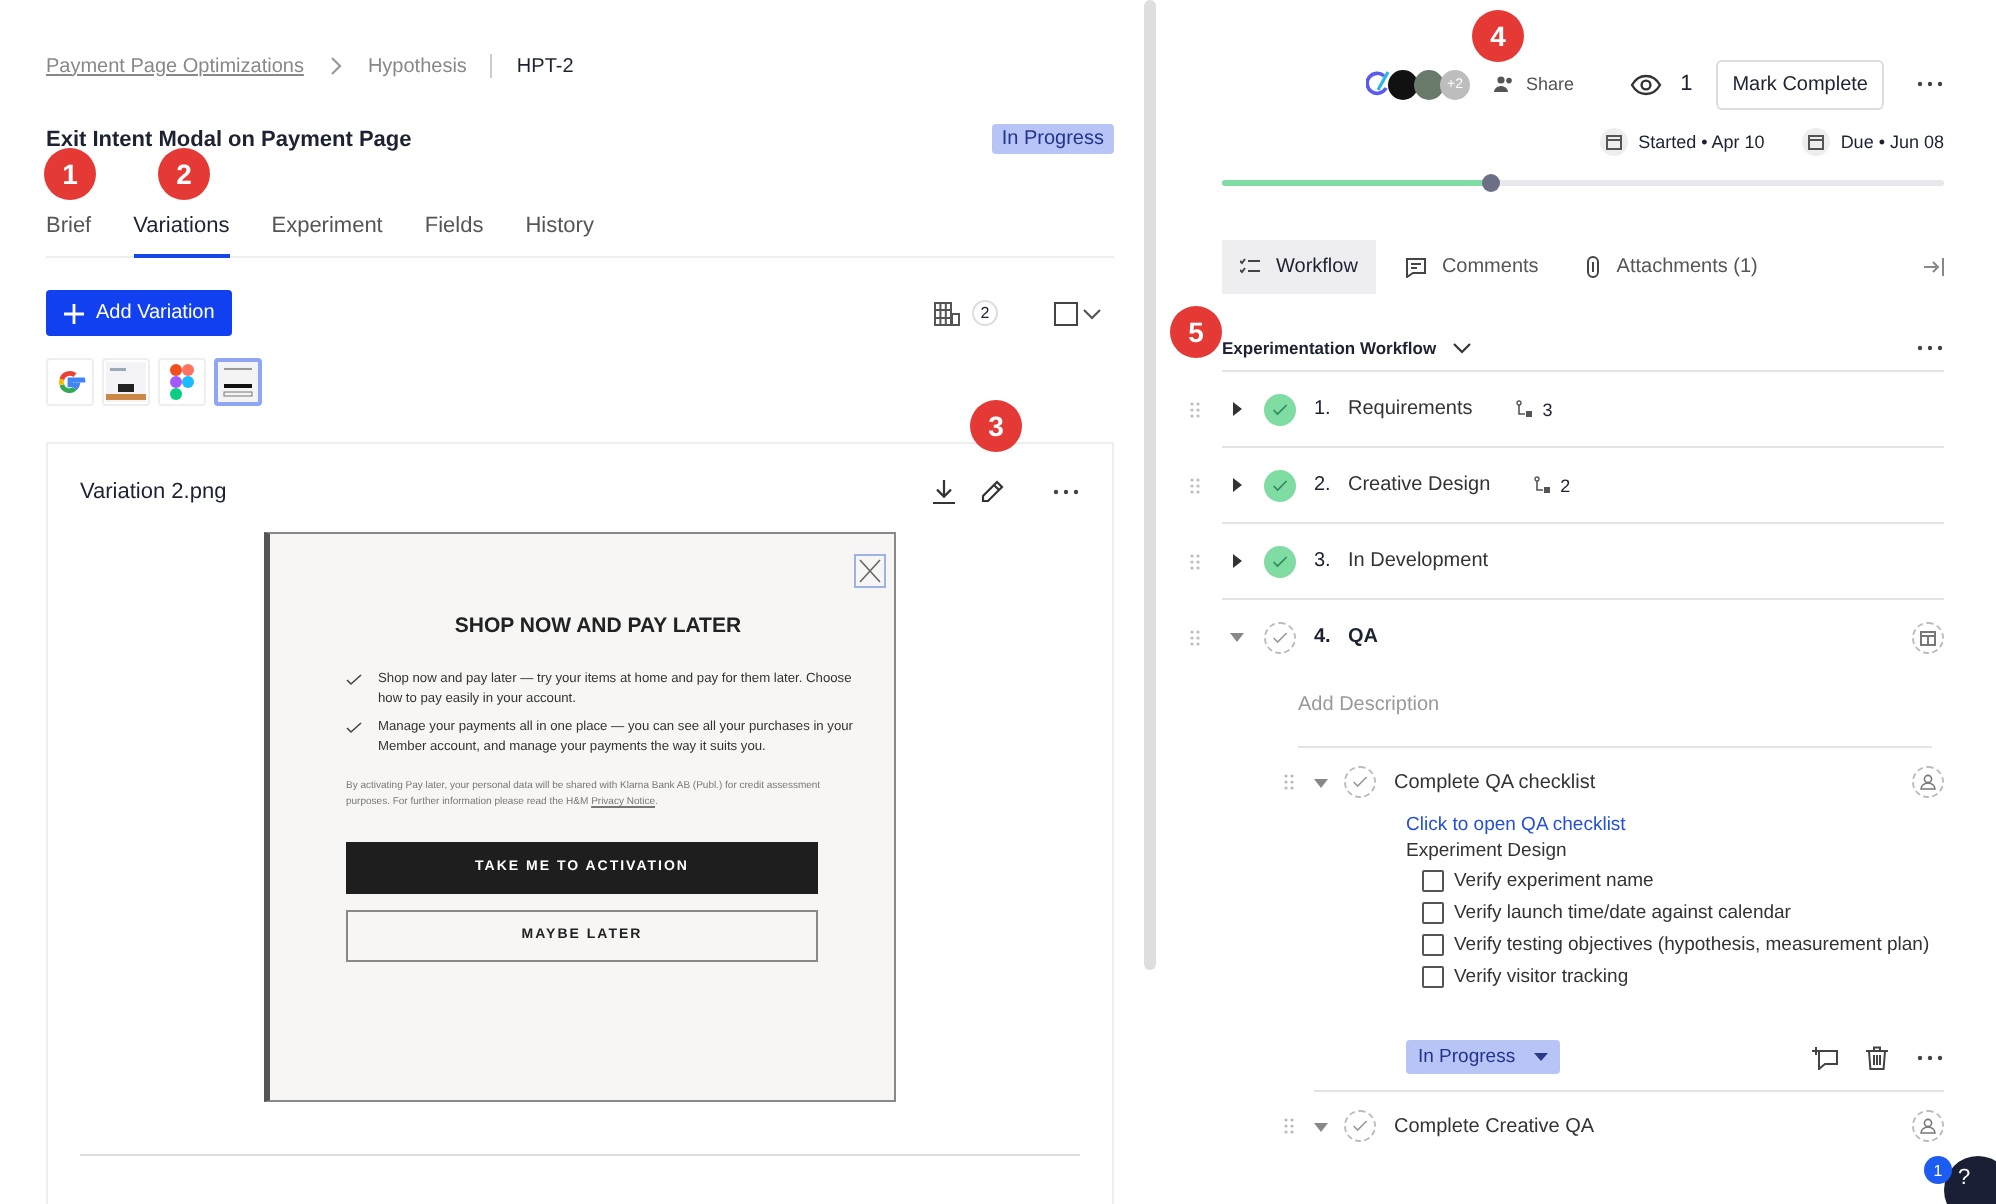 This screenshot has width=1996, height=1204. I want to click on status-badge: In Progress, so click(1052, 139).